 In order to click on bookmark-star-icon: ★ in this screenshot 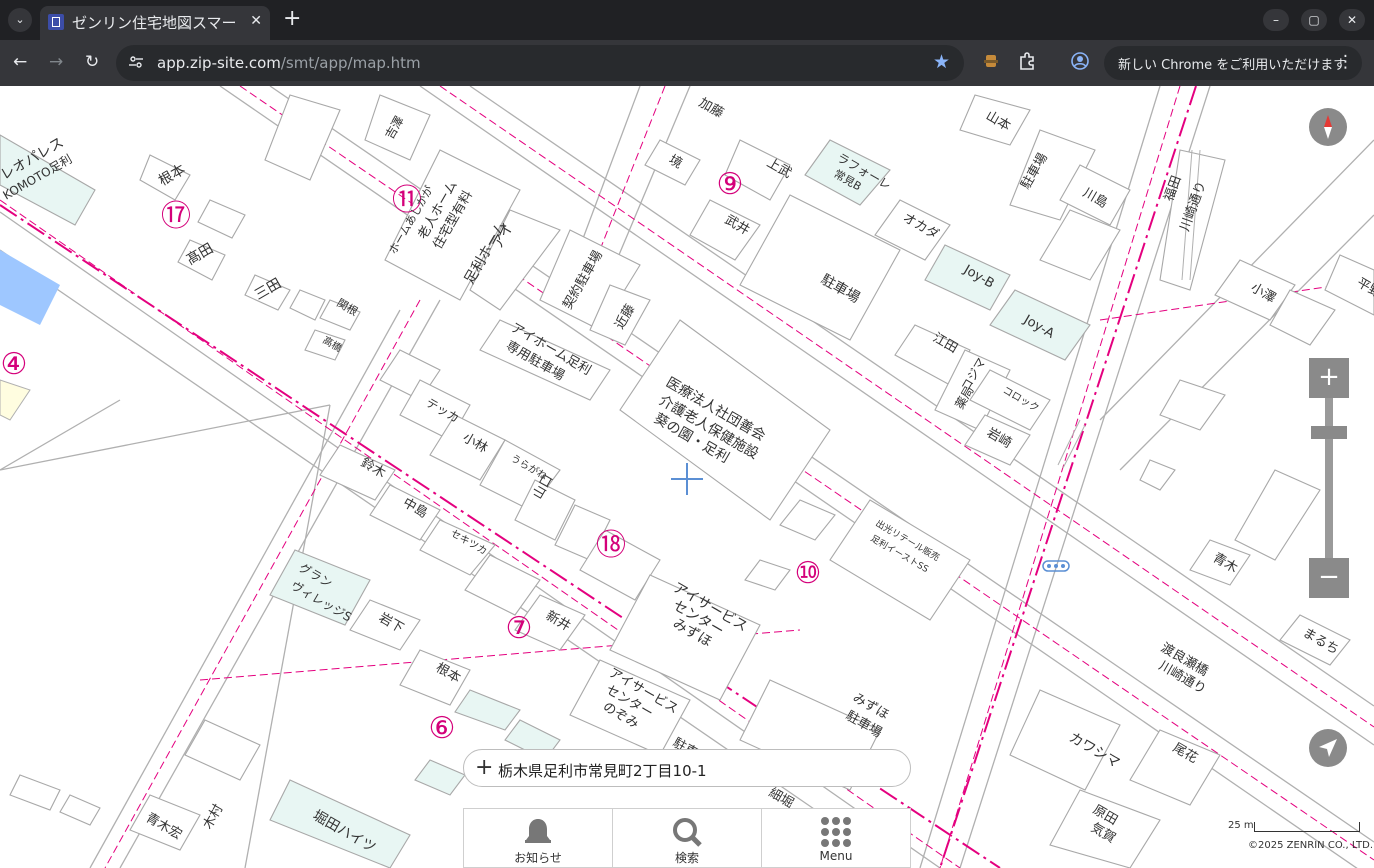, I will do `click(941, 62)`.